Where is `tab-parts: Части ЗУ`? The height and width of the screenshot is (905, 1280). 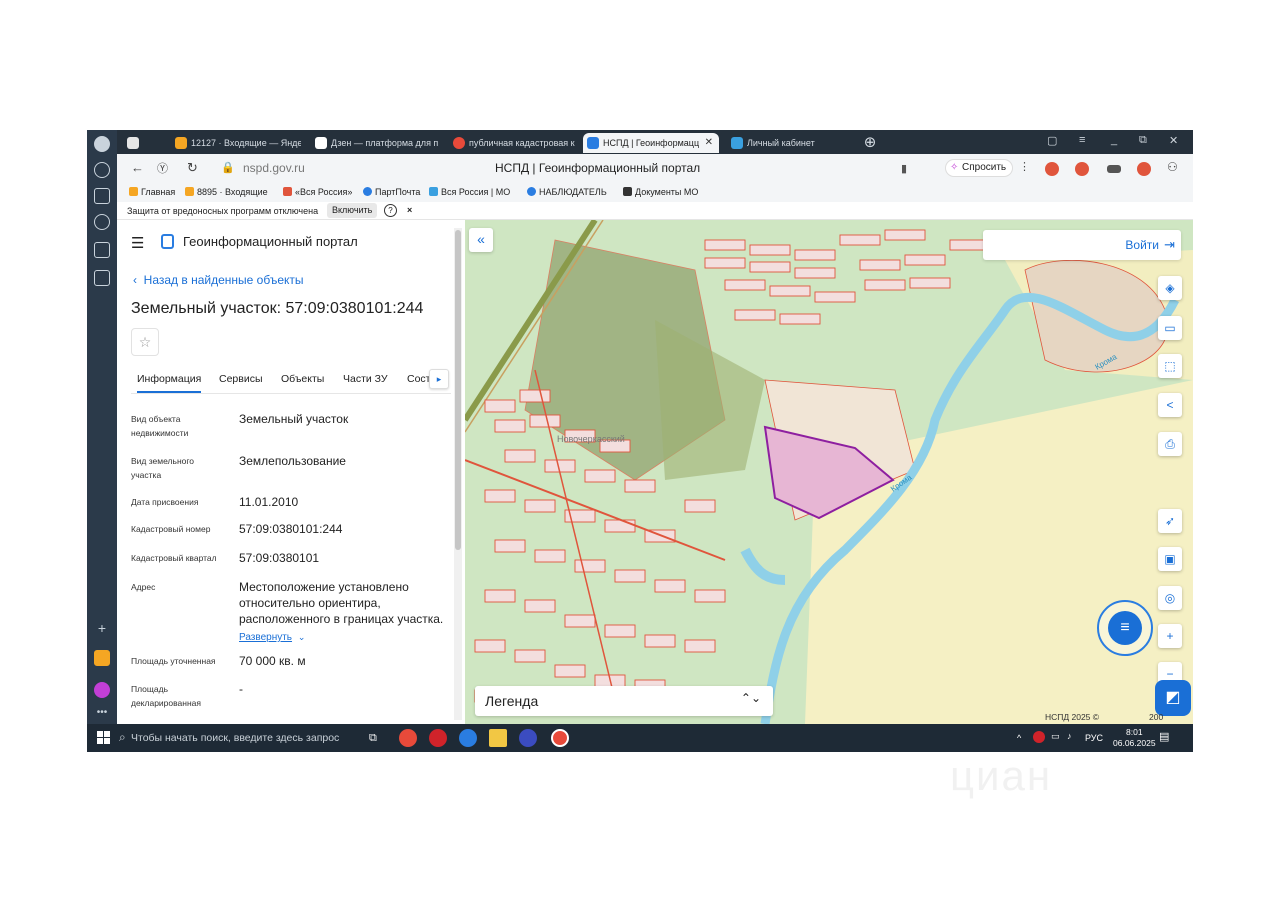 tab-parts: Части ЗУ is located at coordinates (365, 379).